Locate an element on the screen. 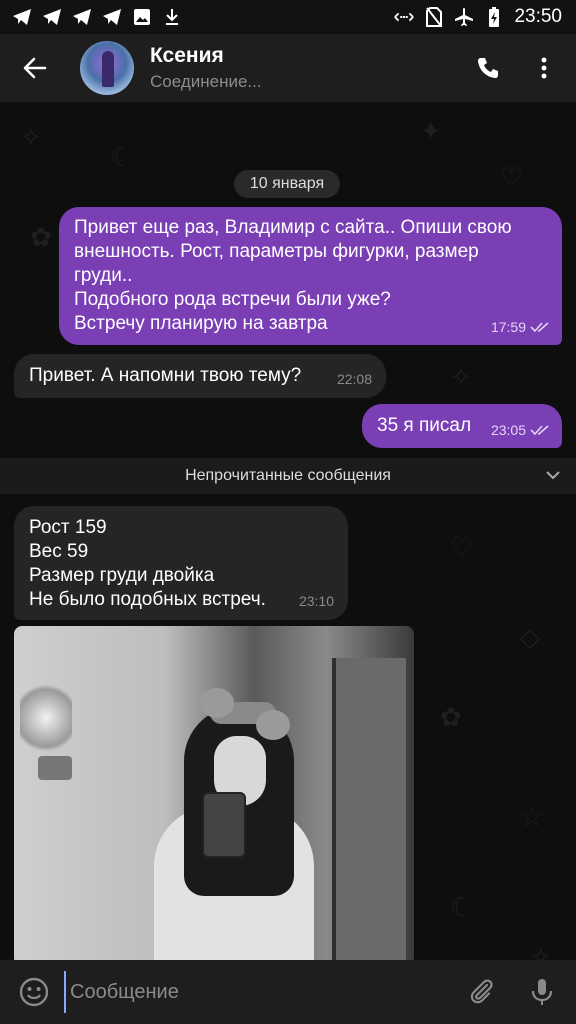 The height and width of the screenshot is (1024, 576). message-meta: 23:05 is located at coordinates (520, 430).